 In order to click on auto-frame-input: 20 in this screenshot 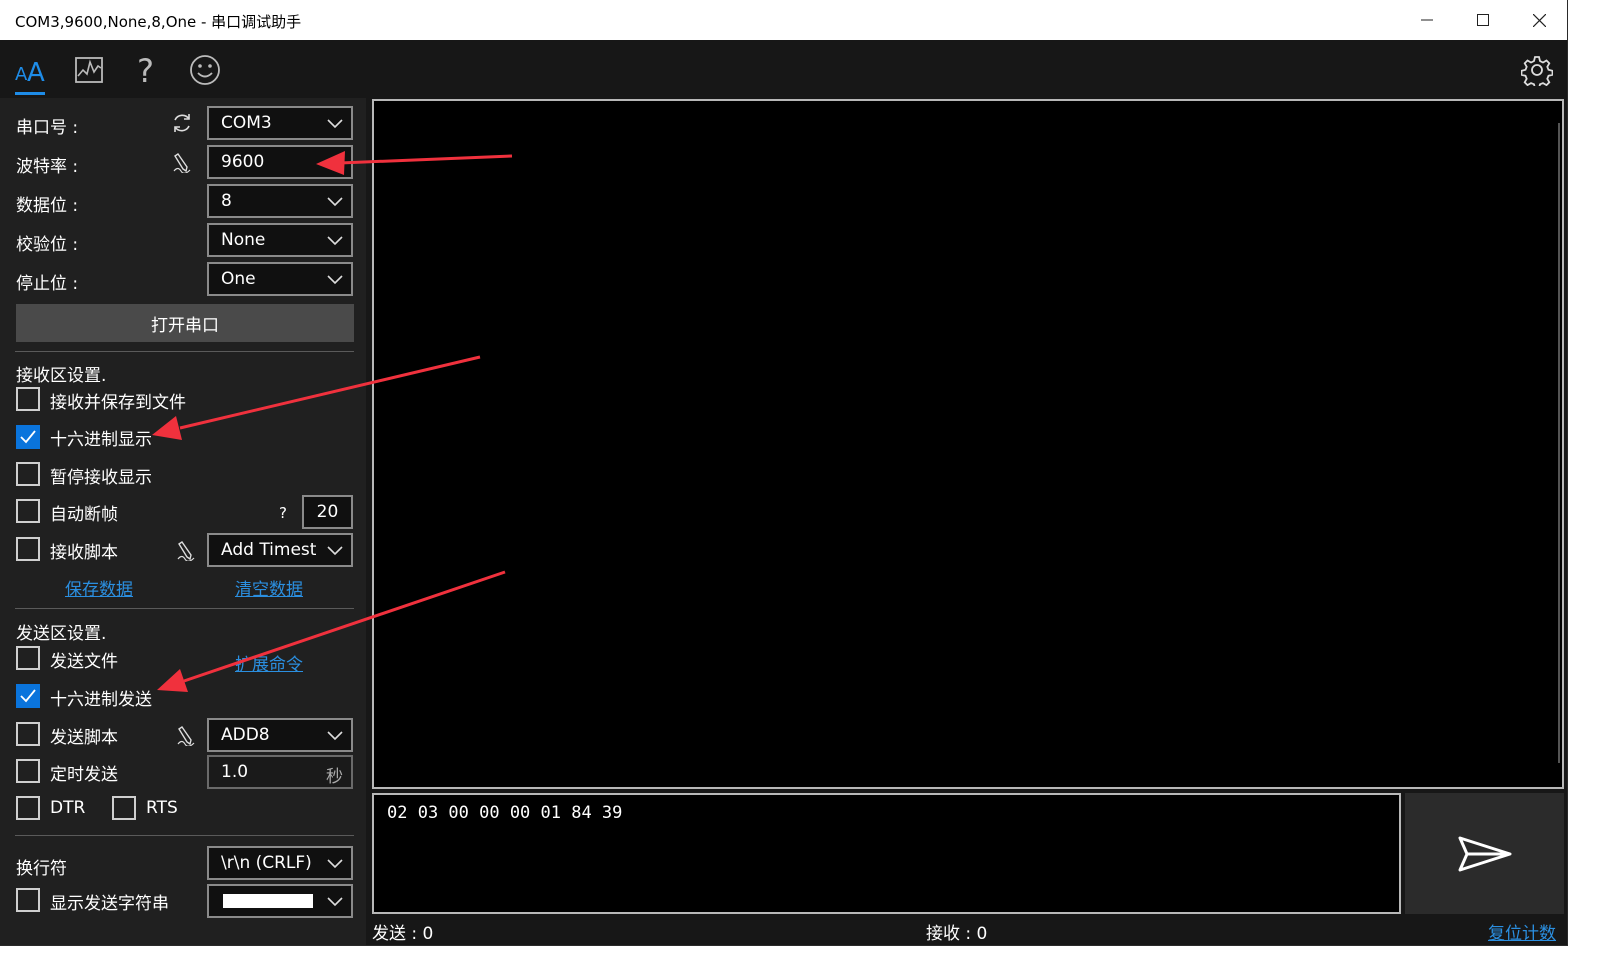, I will do `click(327, 512)`.